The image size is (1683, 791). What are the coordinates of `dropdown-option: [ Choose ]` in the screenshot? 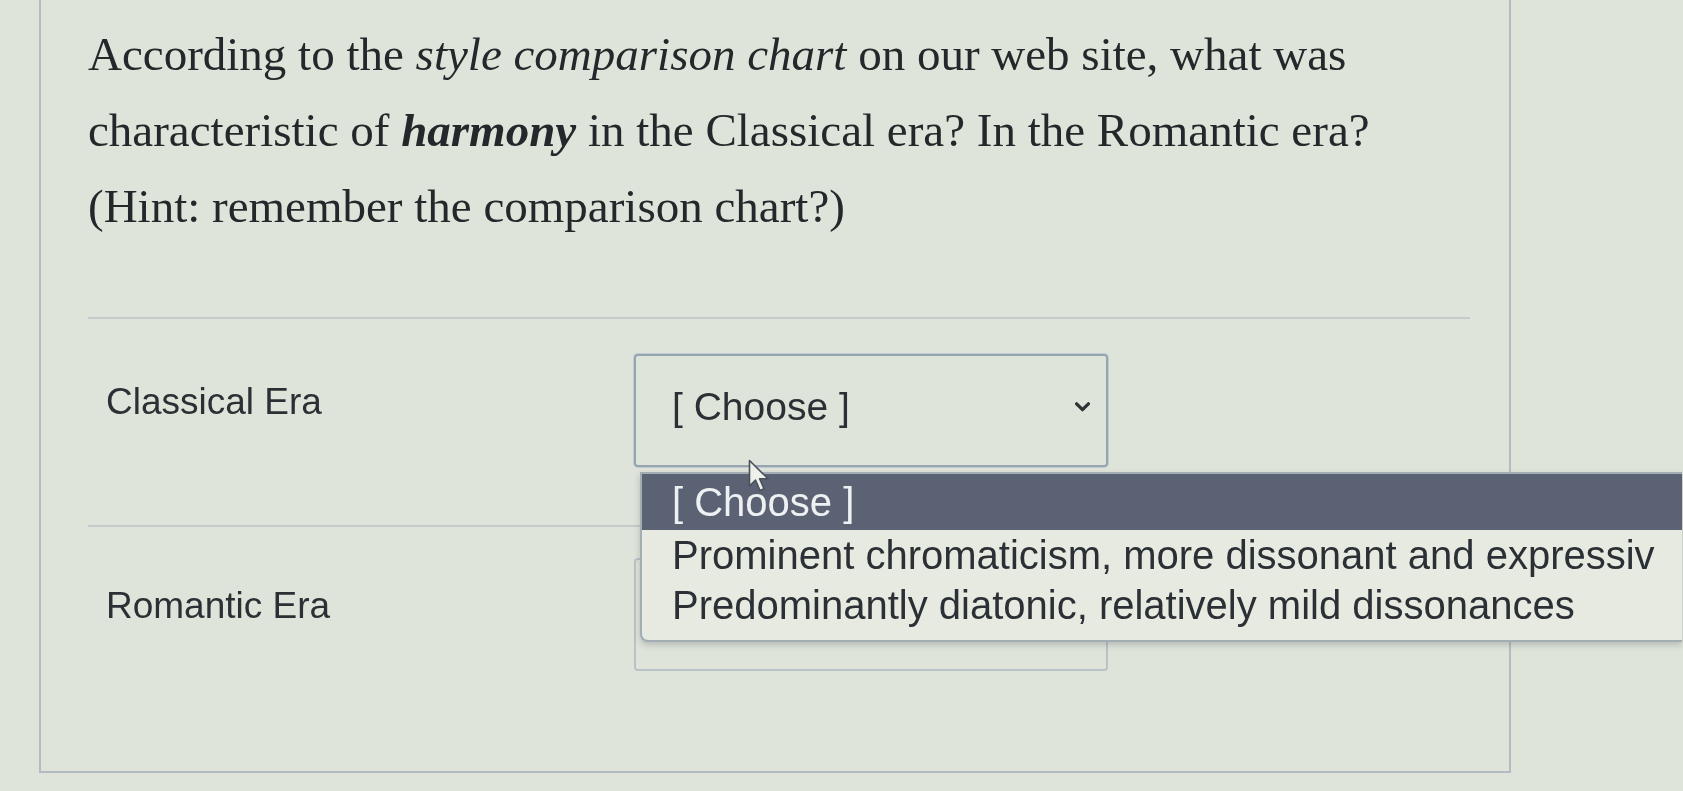 It's located at (1162, 502).